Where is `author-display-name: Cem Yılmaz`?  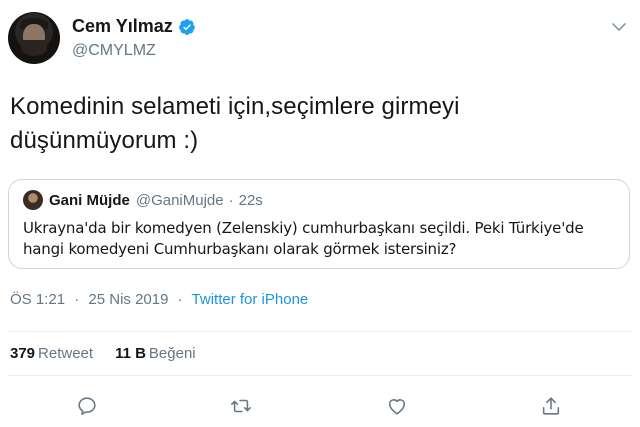 author-display-name: Cem Yılmaz is located at coordinates (122, 26).